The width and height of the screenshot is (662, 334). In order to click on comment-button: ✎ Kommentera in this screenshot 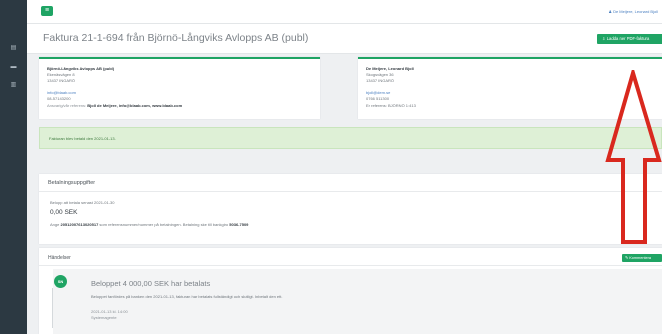, I will do `click(642, 258)`.